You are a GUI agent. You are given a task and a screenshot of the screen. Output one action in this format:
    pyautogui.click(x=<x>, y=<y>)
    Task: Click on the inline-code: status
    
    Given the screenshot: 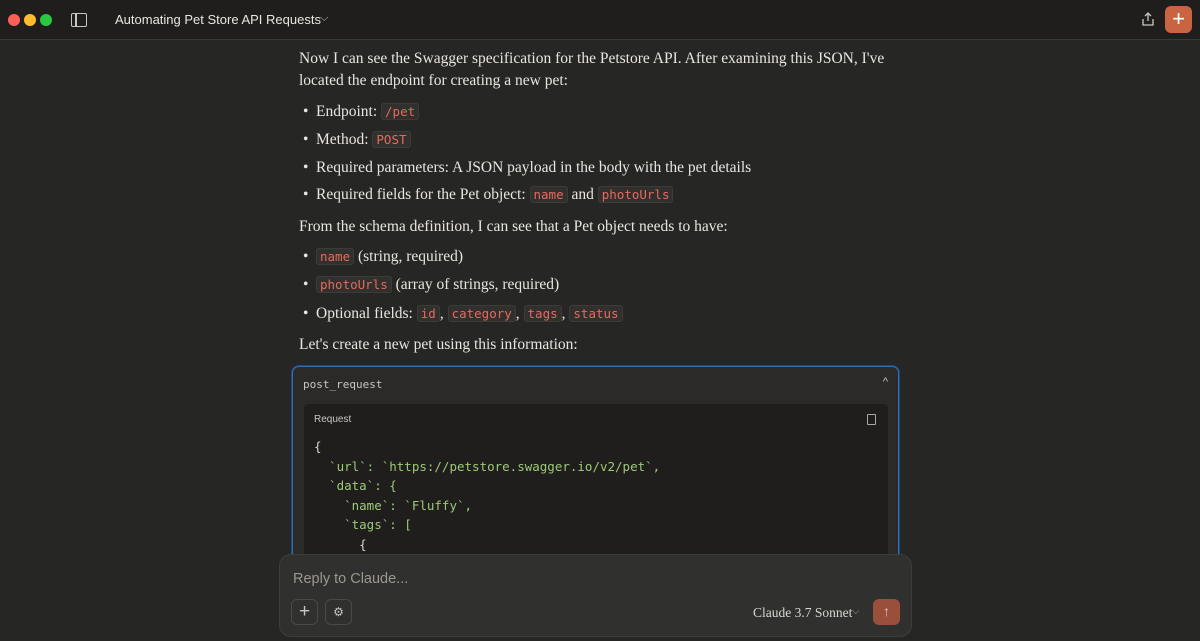 What is the action you would take?
    pyautogui.click(x=596, y=313)
    